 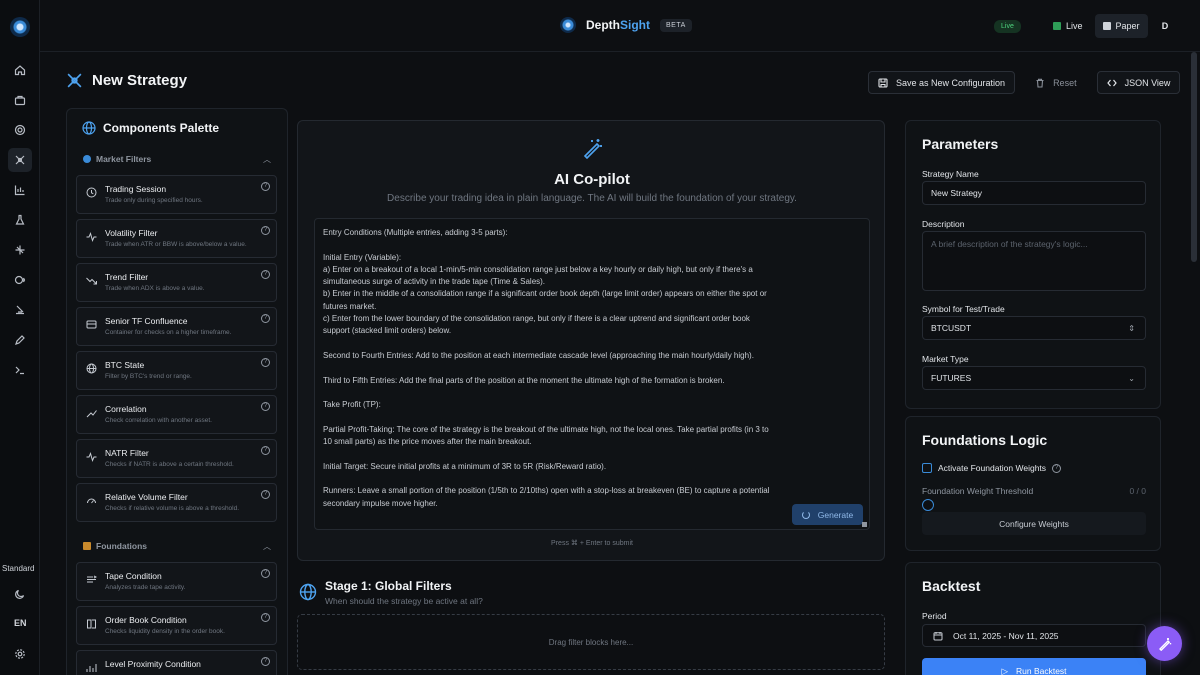 I want to click on component-title: NATR Filter, so click(x=127, y=453).